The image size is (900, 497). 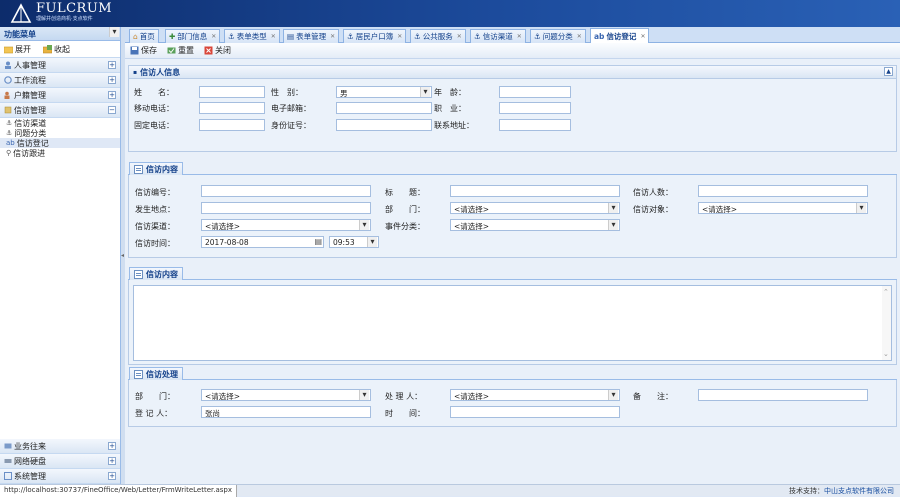 What do you see at coordinates (60, 80) in the screenshot?
I see `sidebar-group-workflow: 工作流程 +` at bounding box center [60, 80].